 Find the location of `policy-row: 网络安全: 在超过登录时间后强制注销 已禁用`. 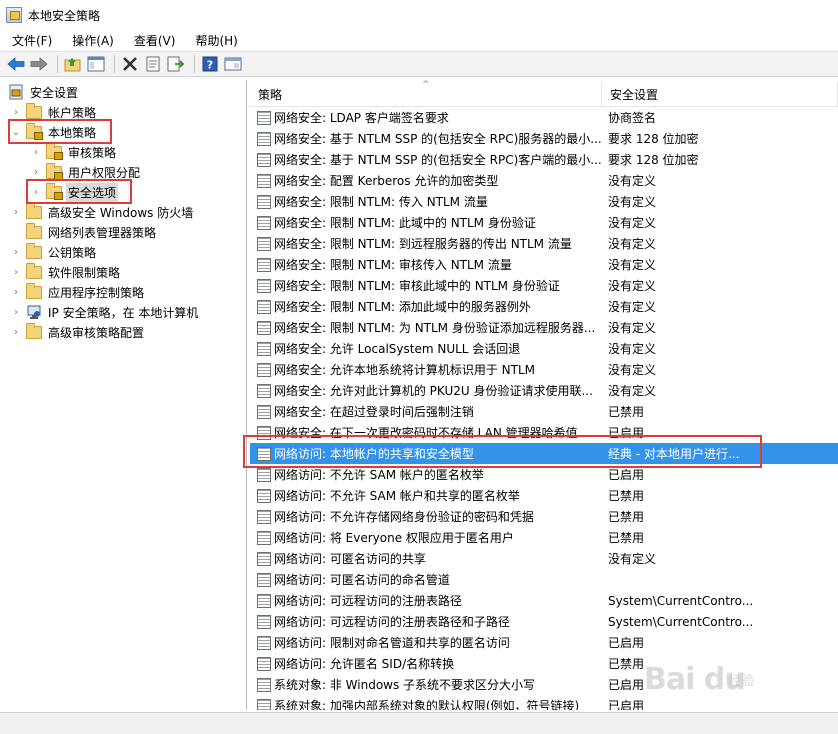

policy-row: 网络安全: 在超过登录时间后强制注销 已禁用 is located at coordinates (544, 411).